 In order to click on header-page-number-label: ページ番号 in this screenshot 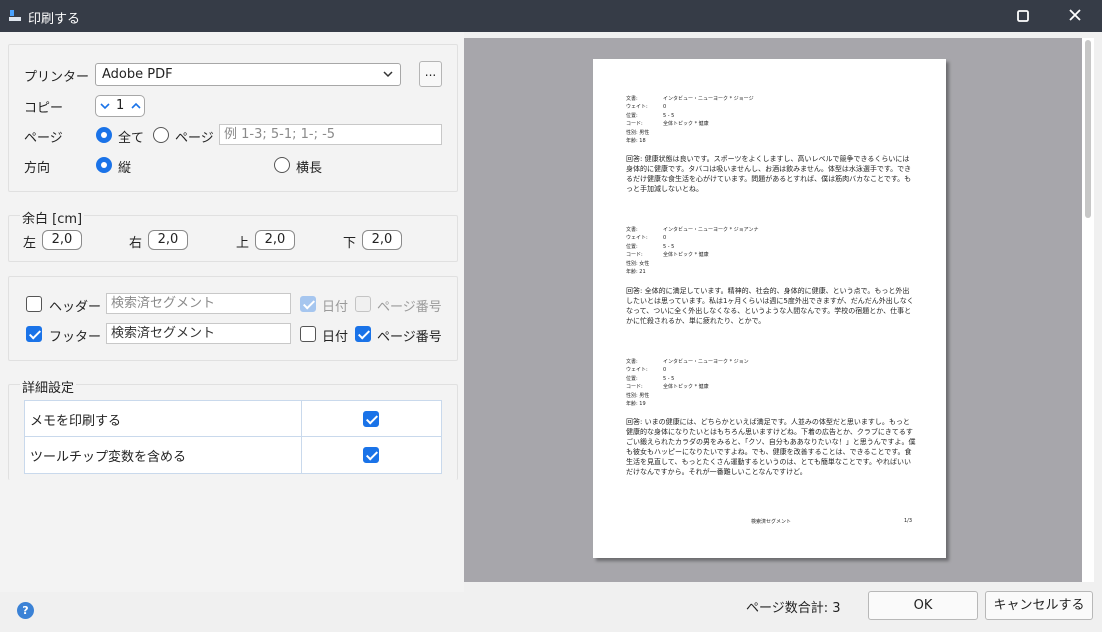, I will do `click(409, 307)`.